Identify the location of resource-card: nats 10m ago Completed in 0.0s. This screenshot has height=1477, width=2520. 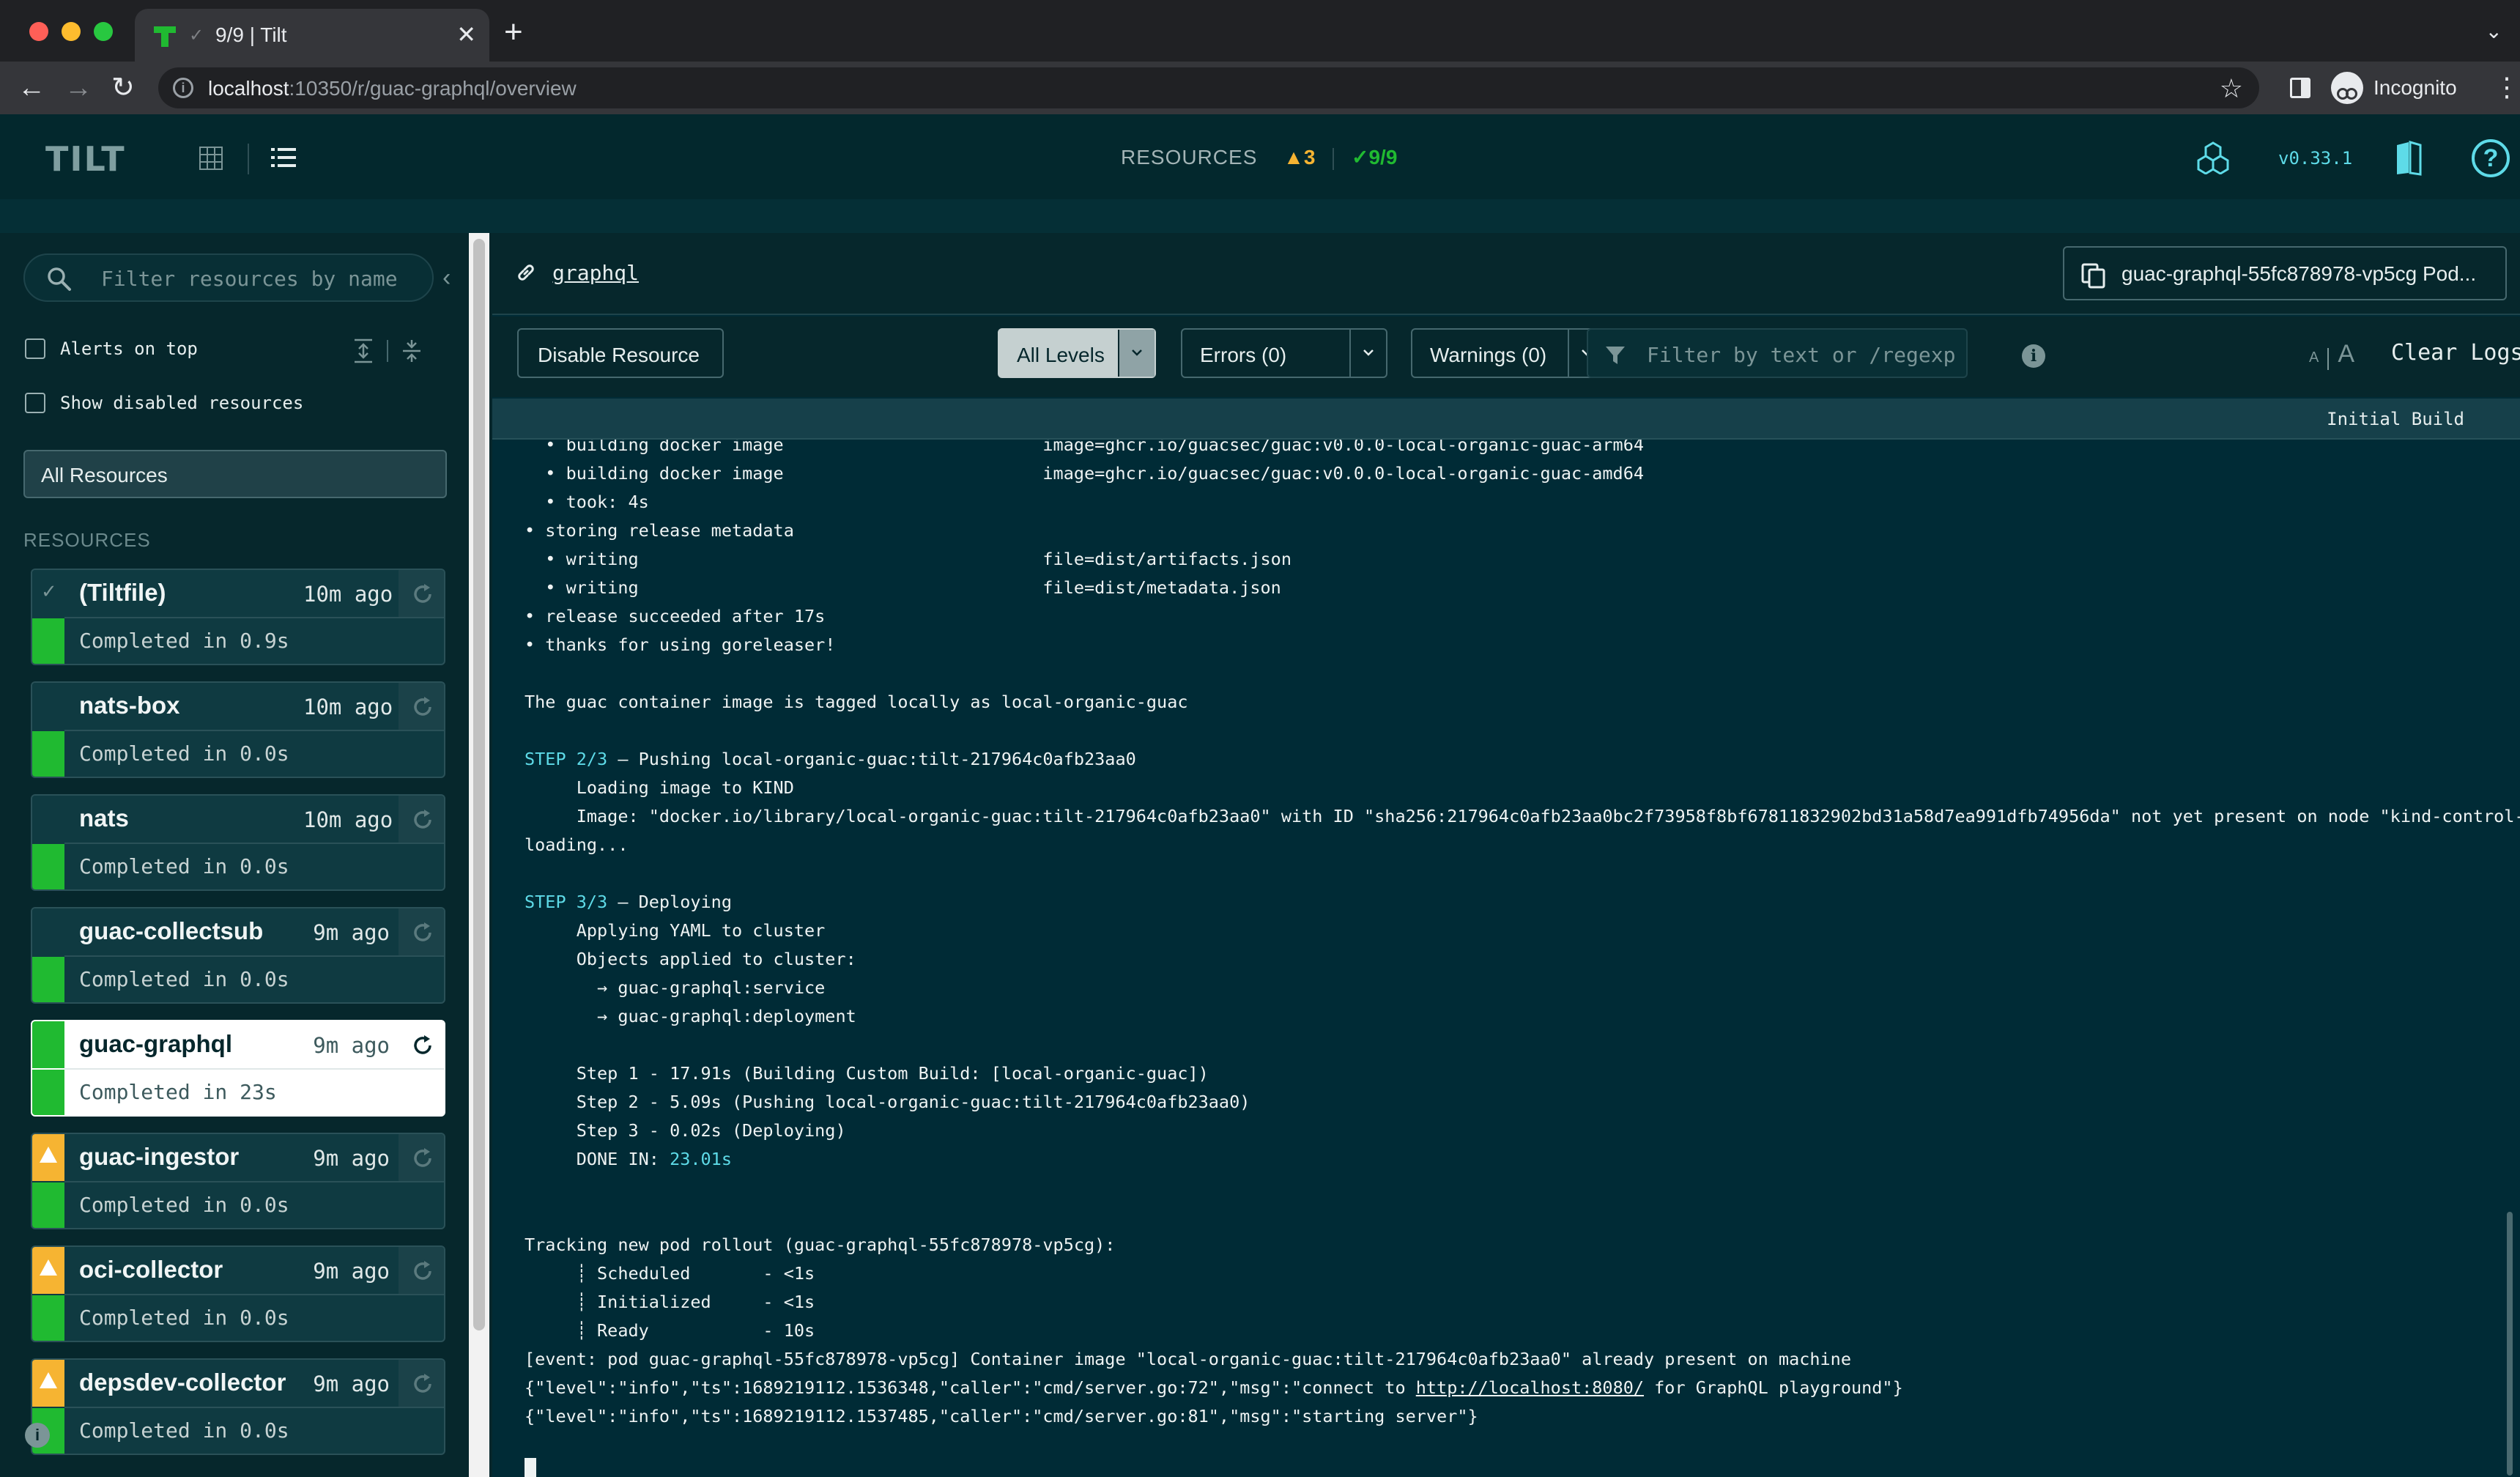
(238, 842).